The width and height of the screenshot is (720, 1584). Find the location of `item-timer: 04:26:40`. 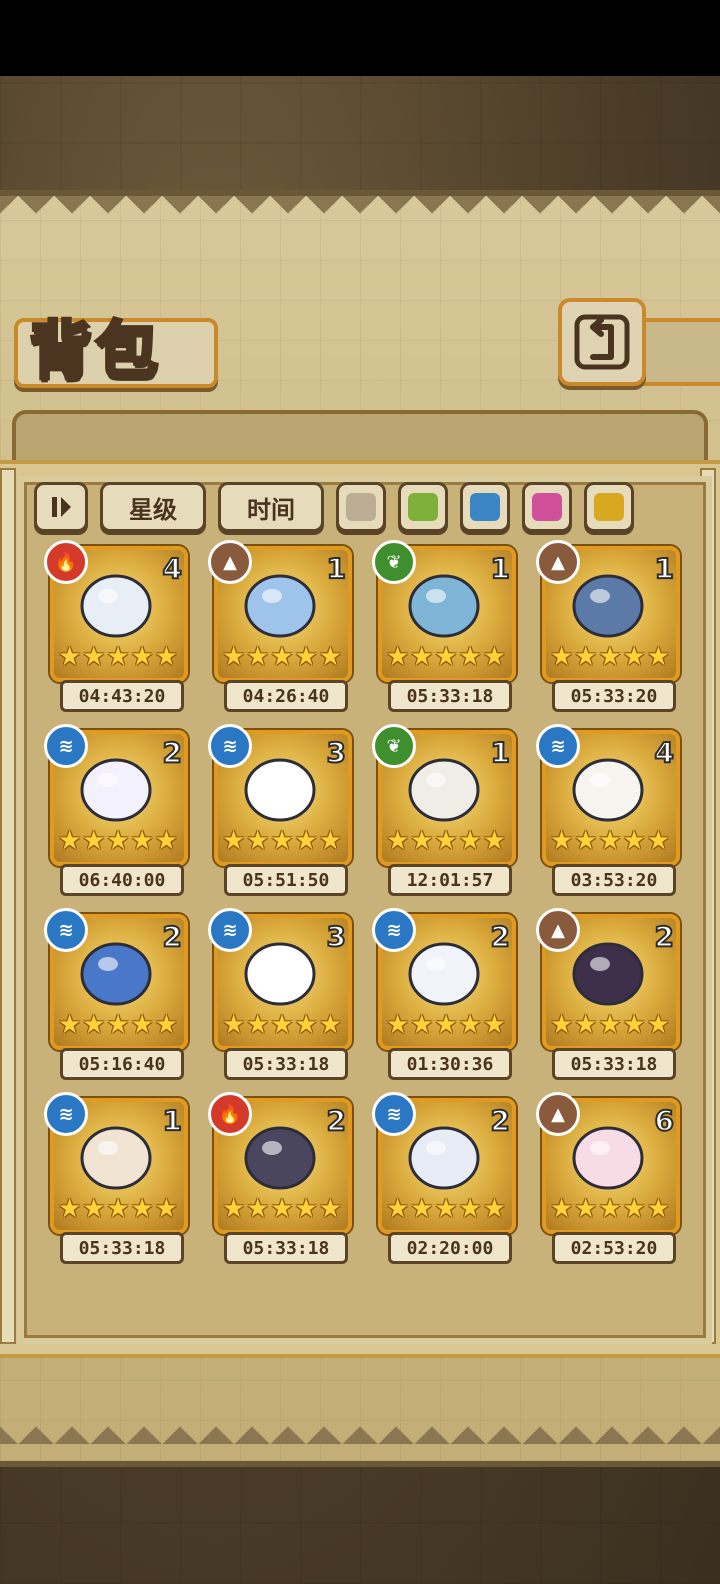

item-timer: 04:26:40 is located at coordinates (286, 696).